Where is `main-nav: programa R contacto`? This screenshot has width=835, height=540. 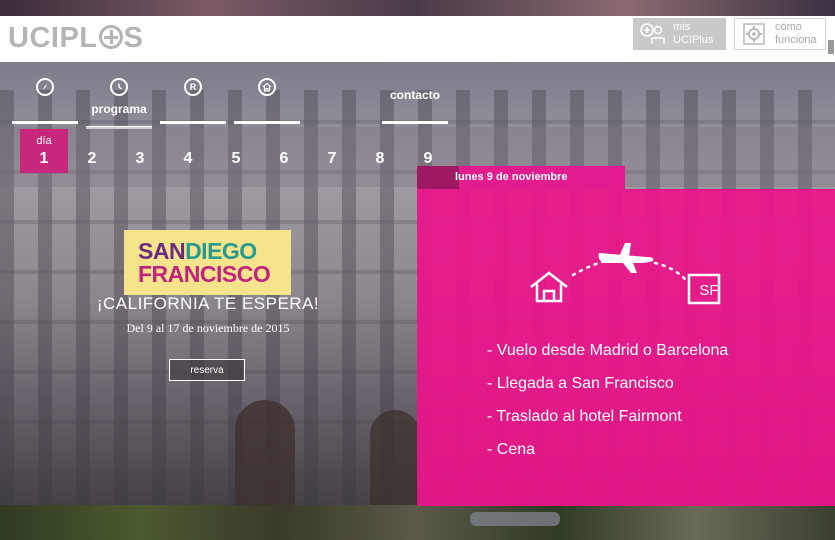
main-nav: programa R contacto is located at coordinates (417, 95).